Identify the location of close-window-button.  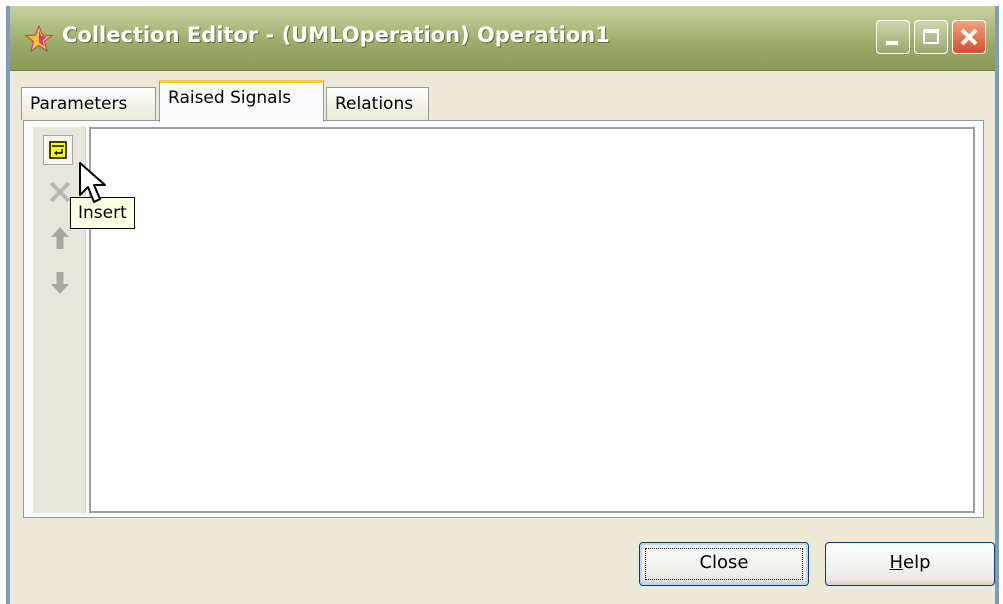
(969, 37).